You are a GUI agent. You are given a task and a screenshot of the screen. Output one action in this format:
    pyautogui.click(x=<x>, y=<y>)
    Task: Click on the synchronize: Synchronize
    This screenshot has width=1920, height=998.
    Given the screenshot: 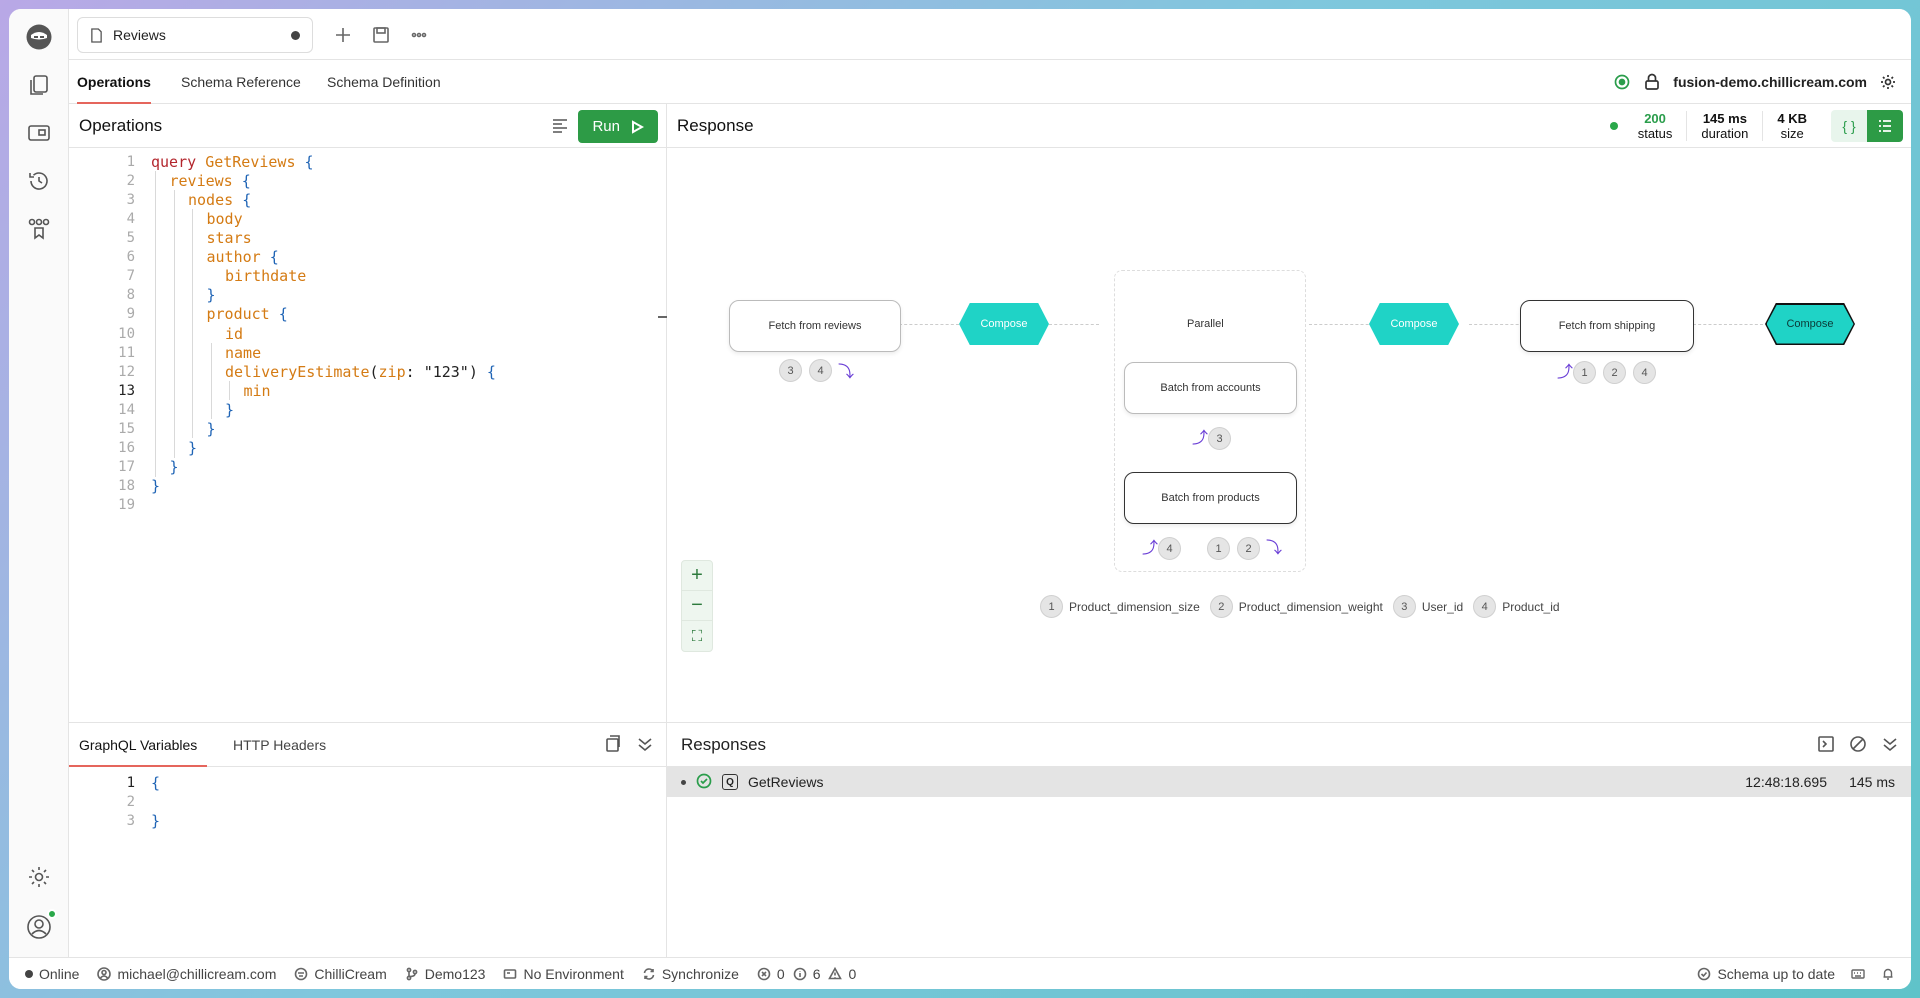 What is the action you would take?
    pyautogui.click(x=690, y=974)
    